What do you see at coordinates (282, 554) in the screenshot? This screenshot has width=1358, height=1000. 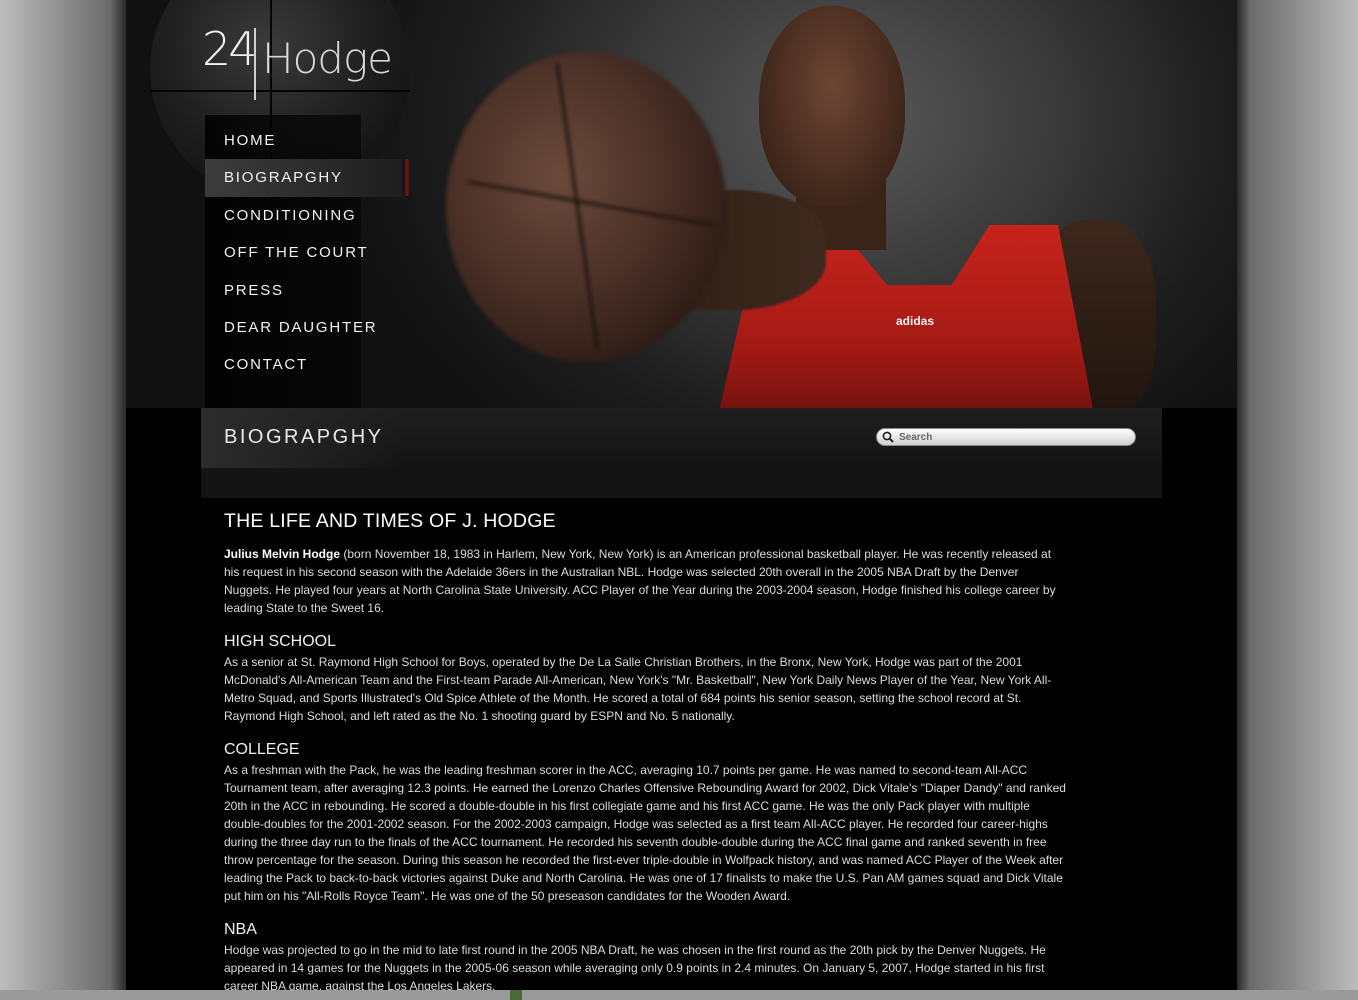 I see `intro-name: Julius Melvin Hodge` at bounding box center [282, 554].